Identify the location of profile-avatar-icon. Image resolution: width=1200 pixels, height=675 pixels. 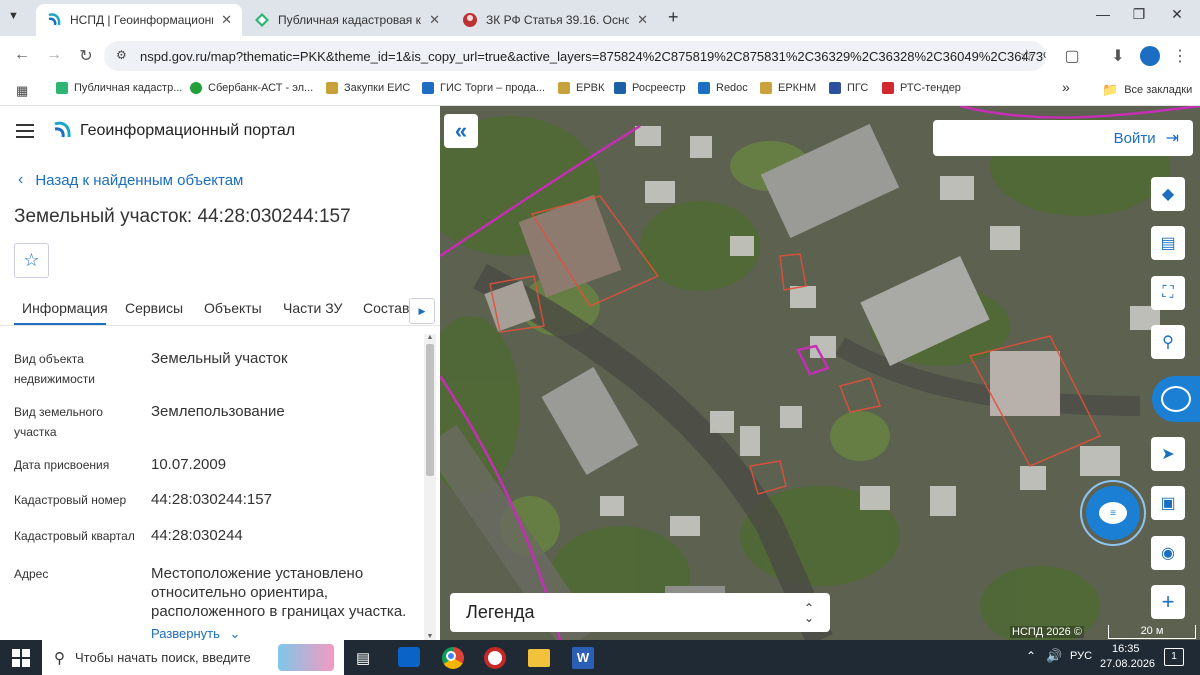
(1150, 56).